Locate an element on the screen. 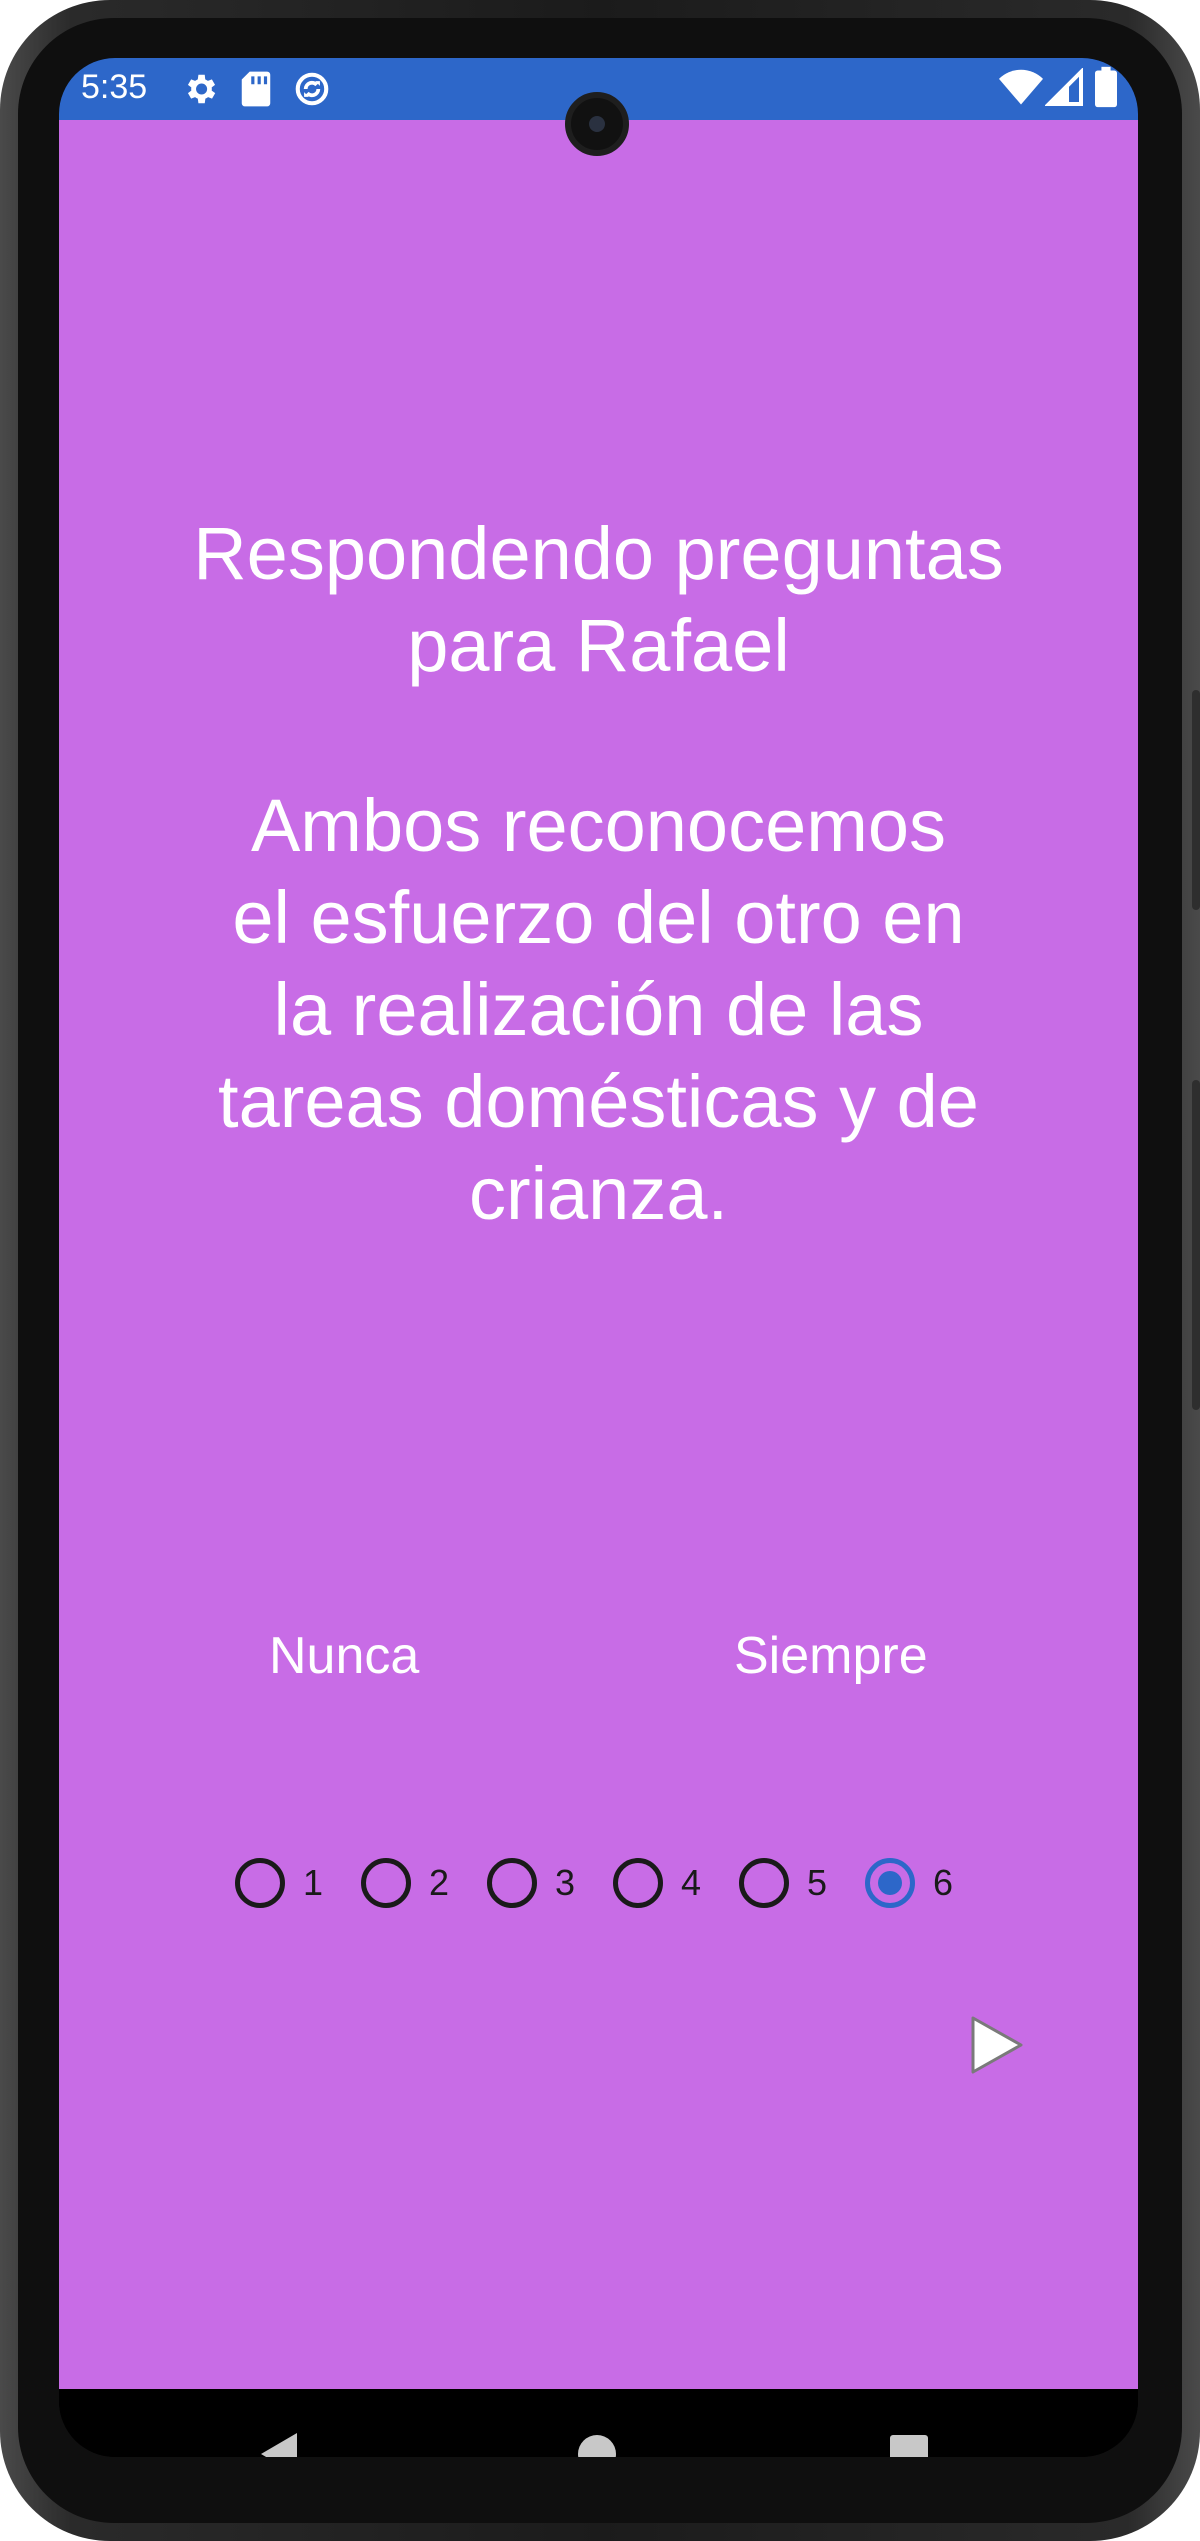 This screenshot has height=2541, width=1200. wifi-icon is located at coordinates (1021, 90).